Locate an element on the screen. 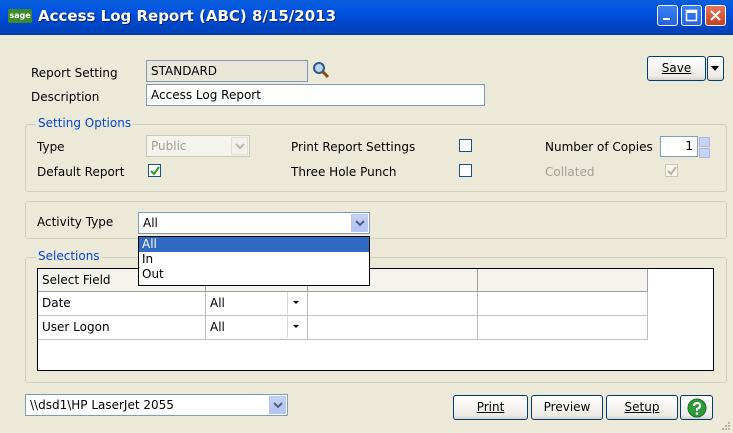  printer-value: \\dsd1\HP LaserJet 2055 is located at coordinates (102, 405).